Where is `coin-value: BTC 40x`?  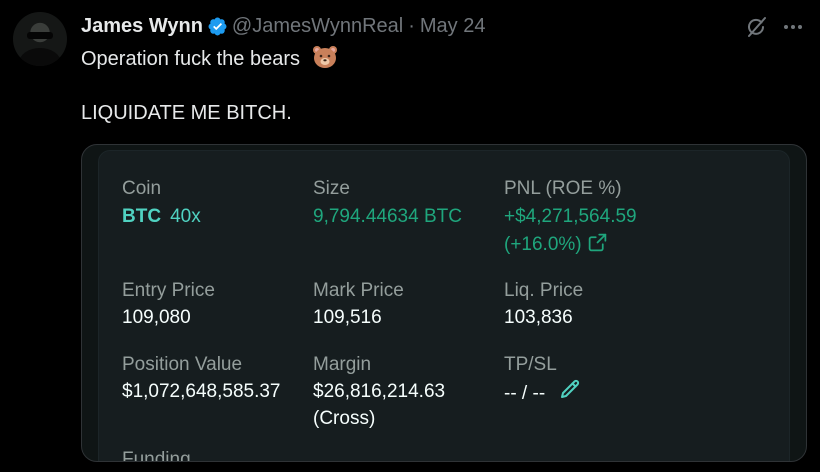 coin-value: BTC 40x is located at coordinates (161, 216).